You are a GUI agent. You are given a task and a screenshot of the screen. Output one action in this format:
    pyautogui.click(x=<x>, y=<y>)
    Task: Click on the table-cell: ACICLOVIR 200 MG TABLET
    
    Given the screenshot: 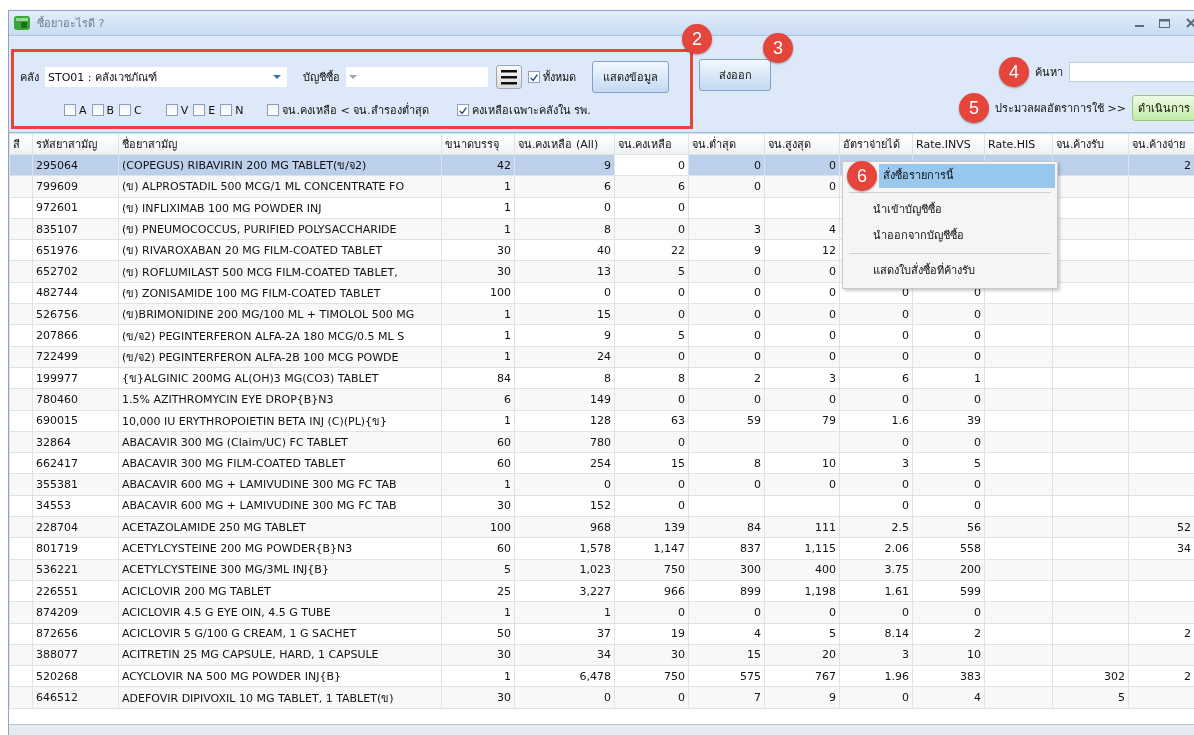 What is the action you would take?
    pyautogui.click(x=280, y=591)
    